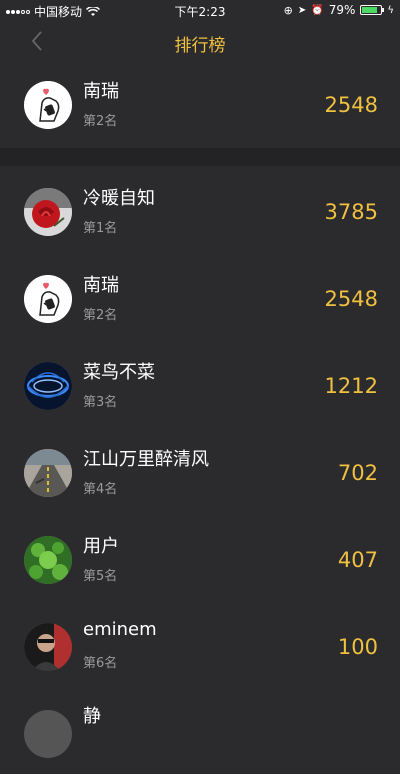 Image resolution: width=400 pixels, height=774 pixels. Describe the element at coordinates (119, 372) in the screenshot. I see `user-name: 菜鸟不菜` at that location.